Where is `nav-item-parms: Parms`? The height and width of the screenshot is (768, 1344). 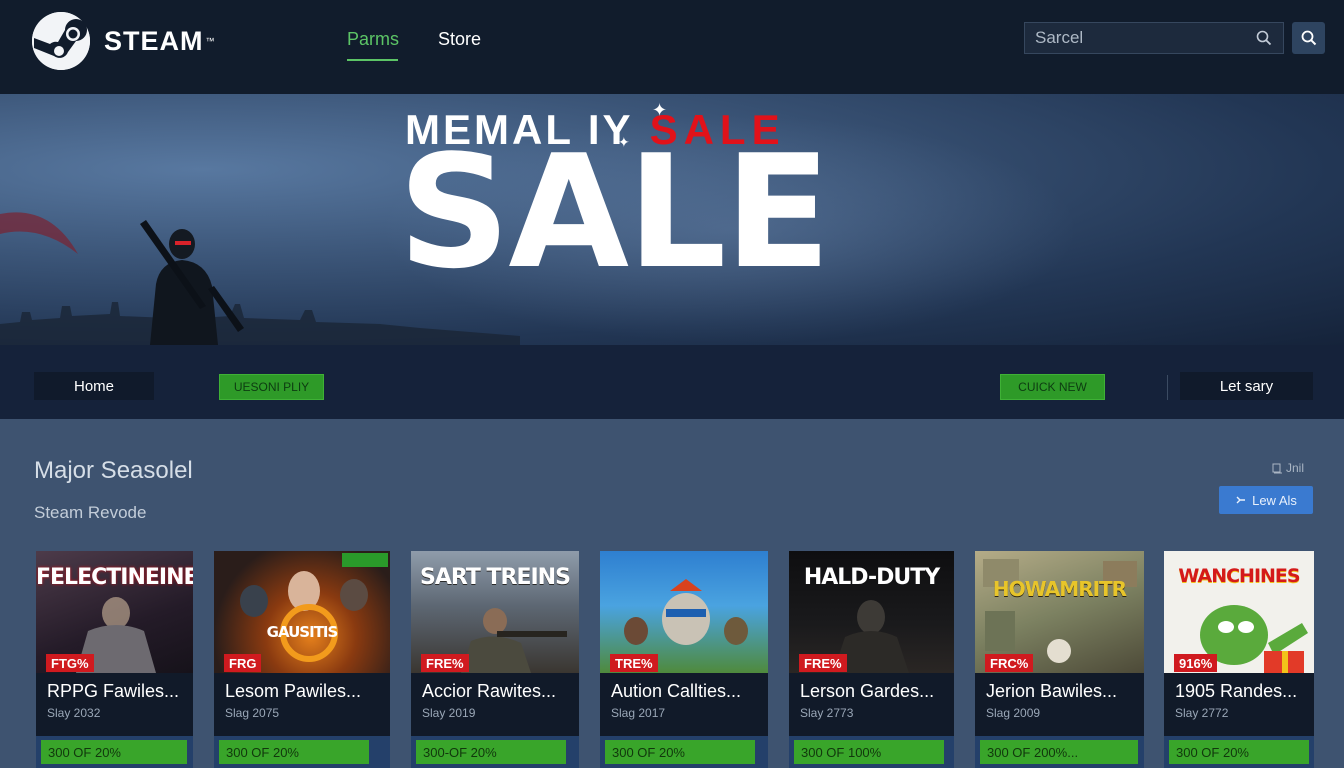
nav-item-parms: Parms is located at coordinates (373, 39).